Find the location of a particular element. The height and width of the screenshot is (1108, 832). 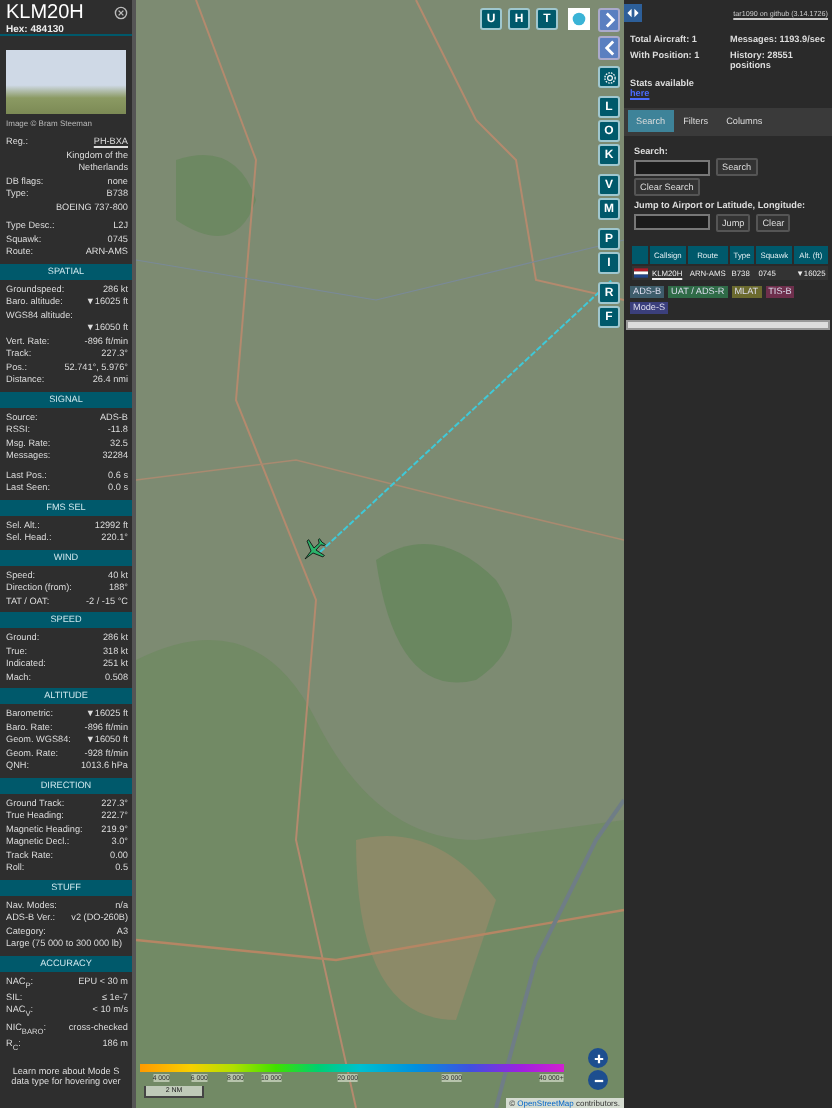

plus-icon is located at coordinates (598, 1058).